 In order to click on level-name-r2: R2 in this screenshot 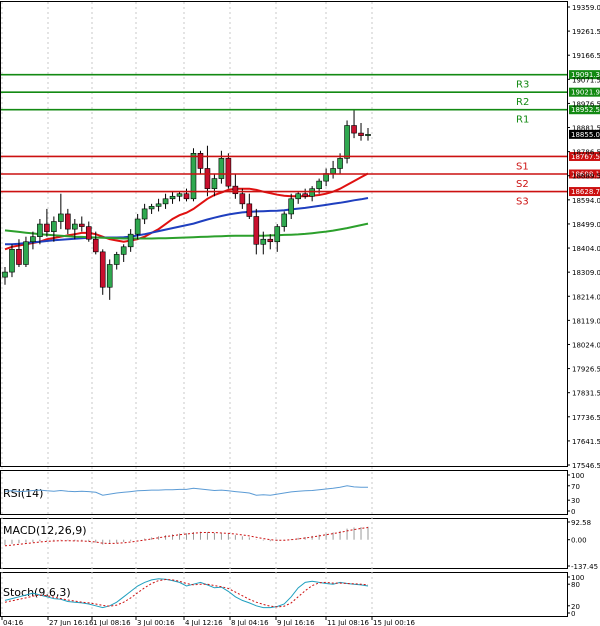, I will do `click(522, 102)`.